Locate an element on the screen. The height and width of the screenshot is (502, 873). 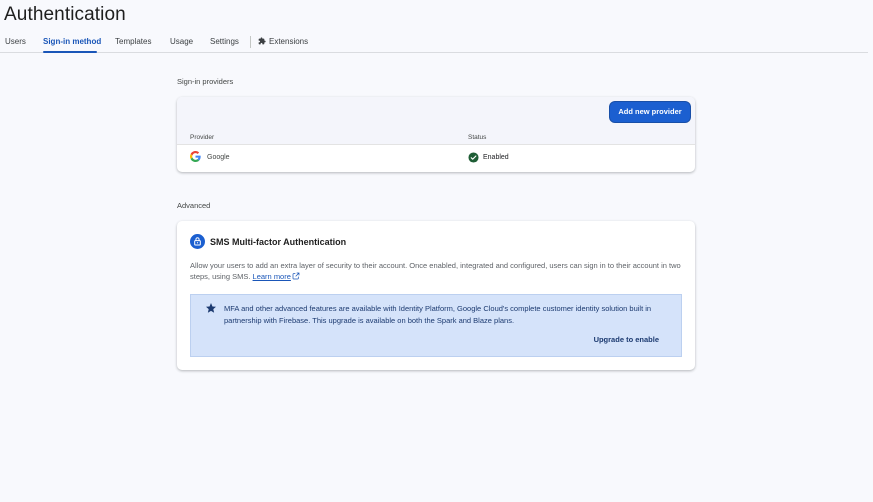
lock-icon is located at coordinates (197, 241).